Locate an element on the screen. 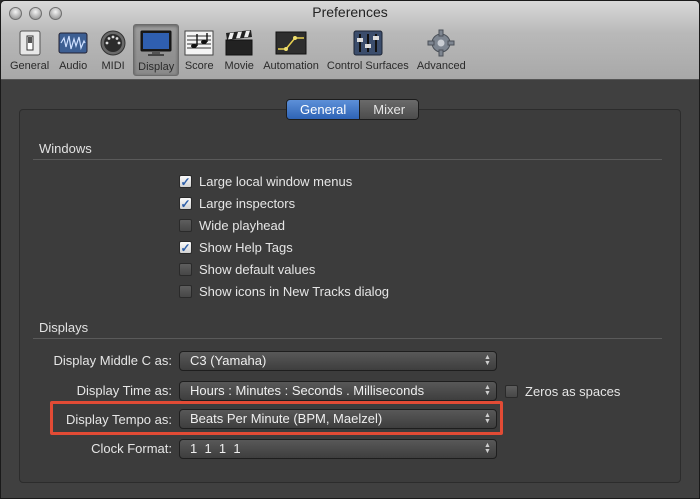 This screenshot has height=499, width=700. toolbar-item-control-surfaces: Control Surfaces is located at coordinates (368, 50).